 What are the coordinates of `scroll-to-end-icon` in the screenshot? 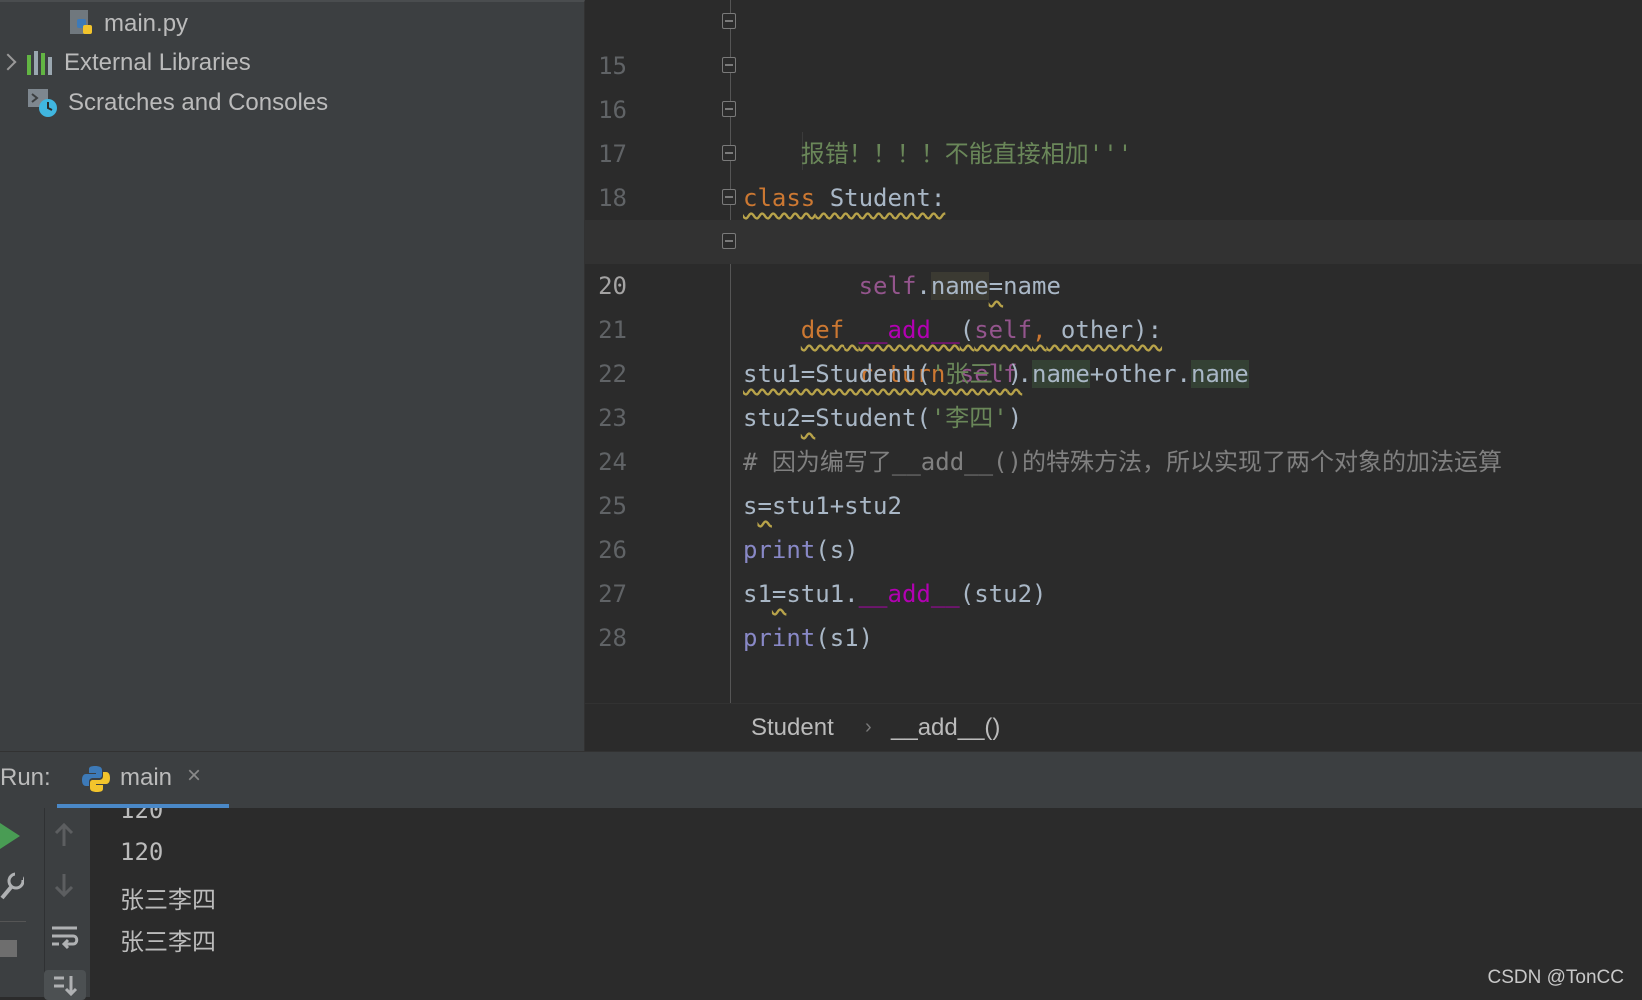 It's located at (65, 985).